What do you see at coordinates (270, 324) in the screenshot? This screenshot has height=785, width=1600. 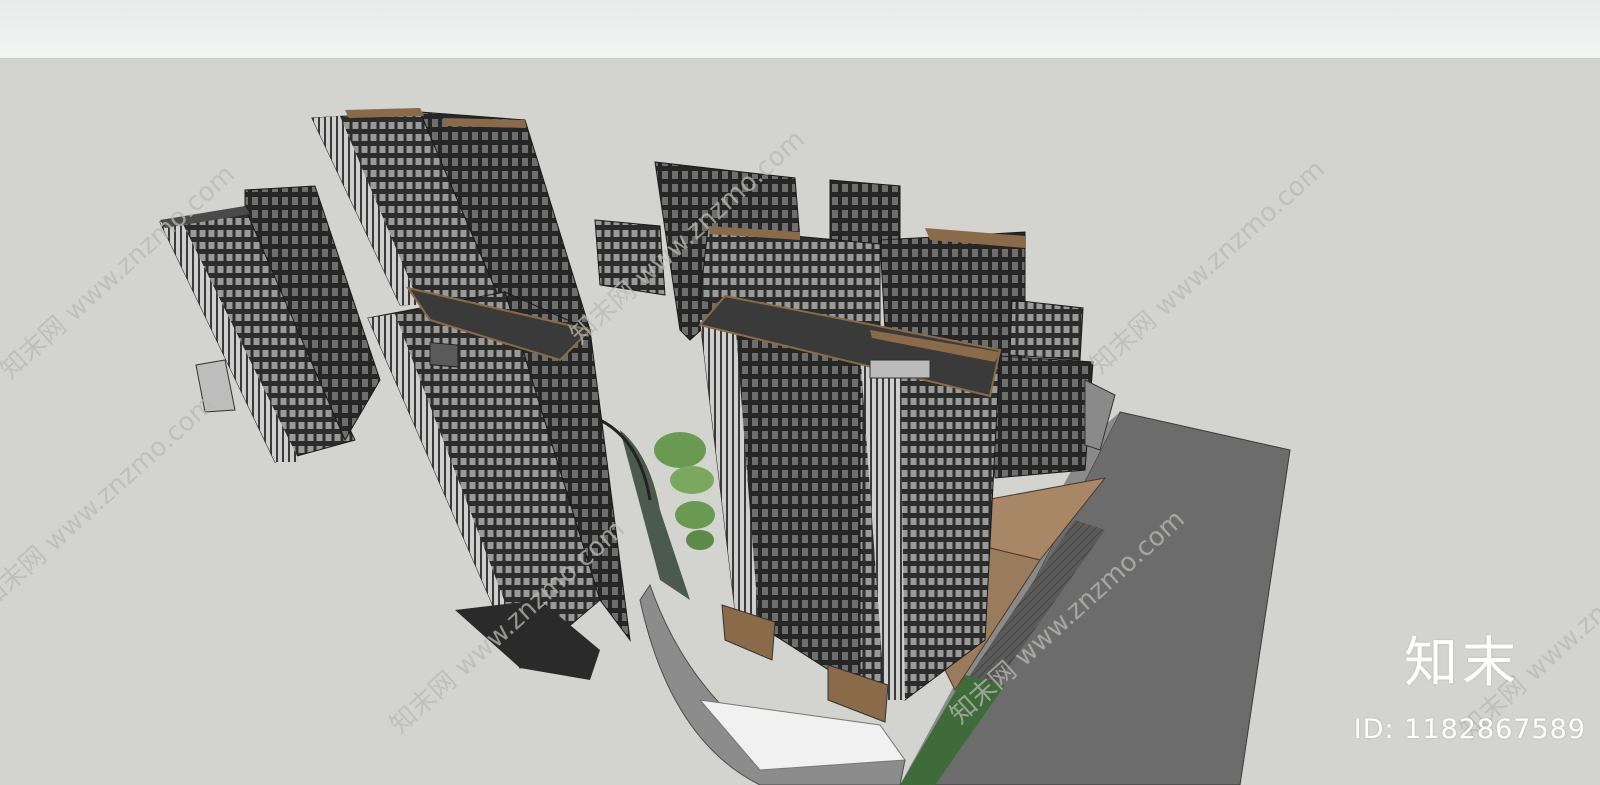 I see `tower-far-left` at bounding box center [270, 324].